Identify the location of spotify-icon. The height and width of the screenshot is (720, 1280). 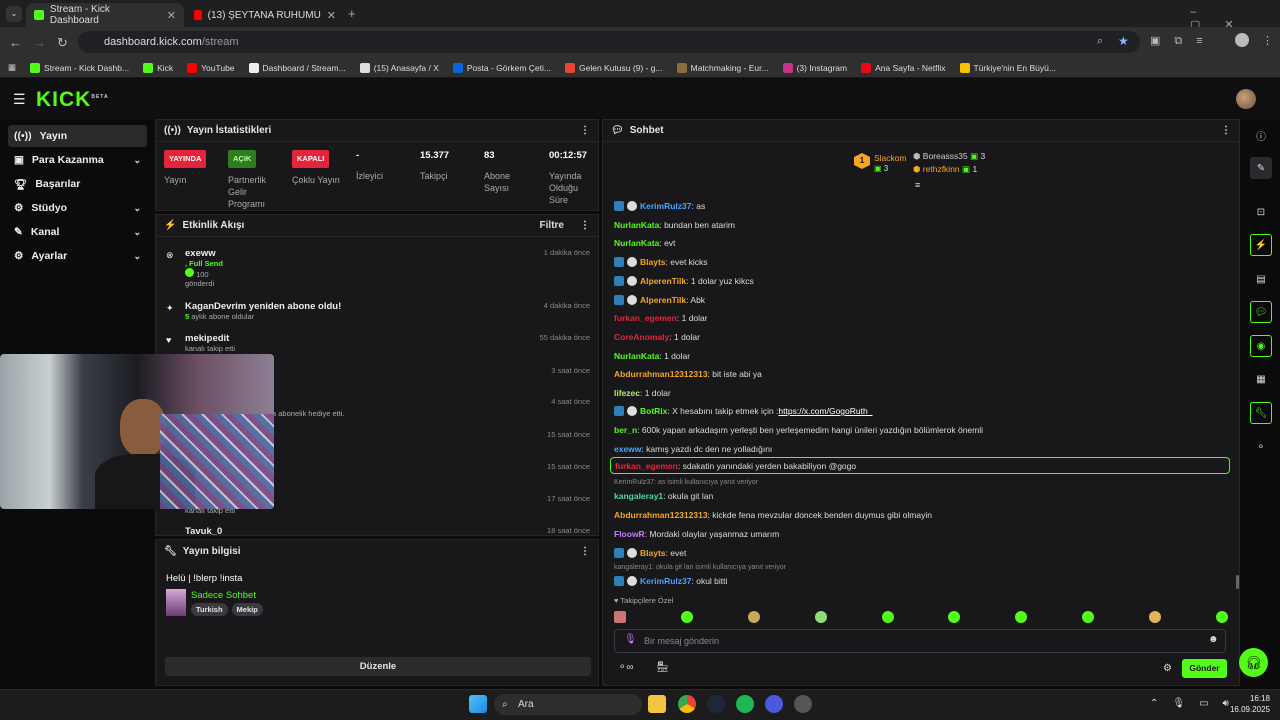
(745, 704).